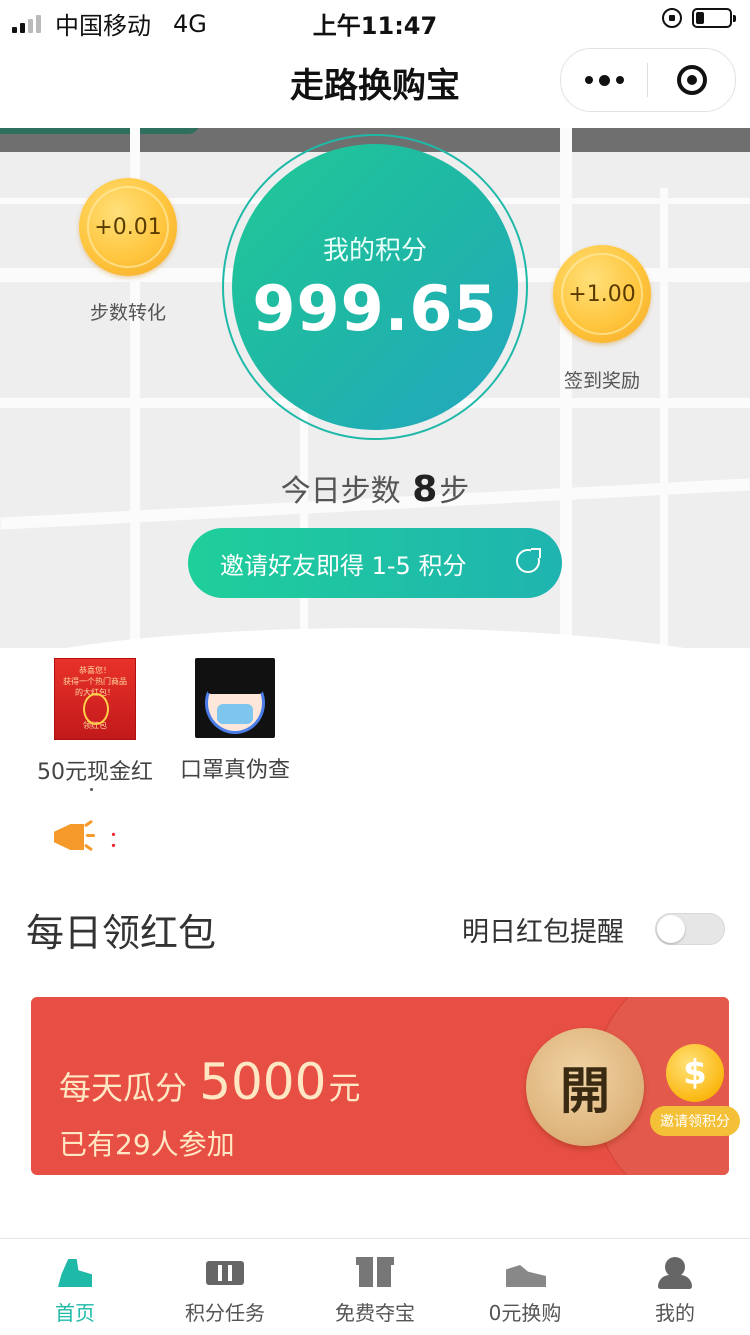  What do you see at coordinates (344, 1088) in the screenshot?
I see `banner-unit: 元` at bounding box center [344, 1088].